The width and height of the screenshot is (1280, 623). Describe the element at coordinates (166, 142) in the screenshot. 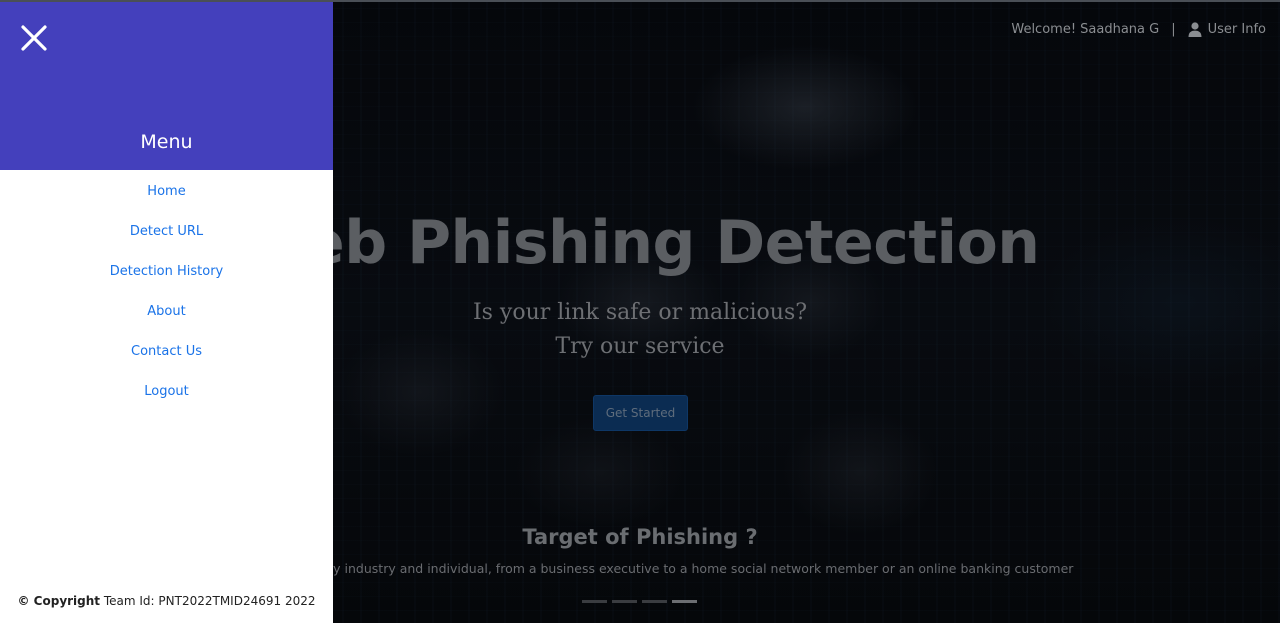

I see `menu-title: Menu` at that location.